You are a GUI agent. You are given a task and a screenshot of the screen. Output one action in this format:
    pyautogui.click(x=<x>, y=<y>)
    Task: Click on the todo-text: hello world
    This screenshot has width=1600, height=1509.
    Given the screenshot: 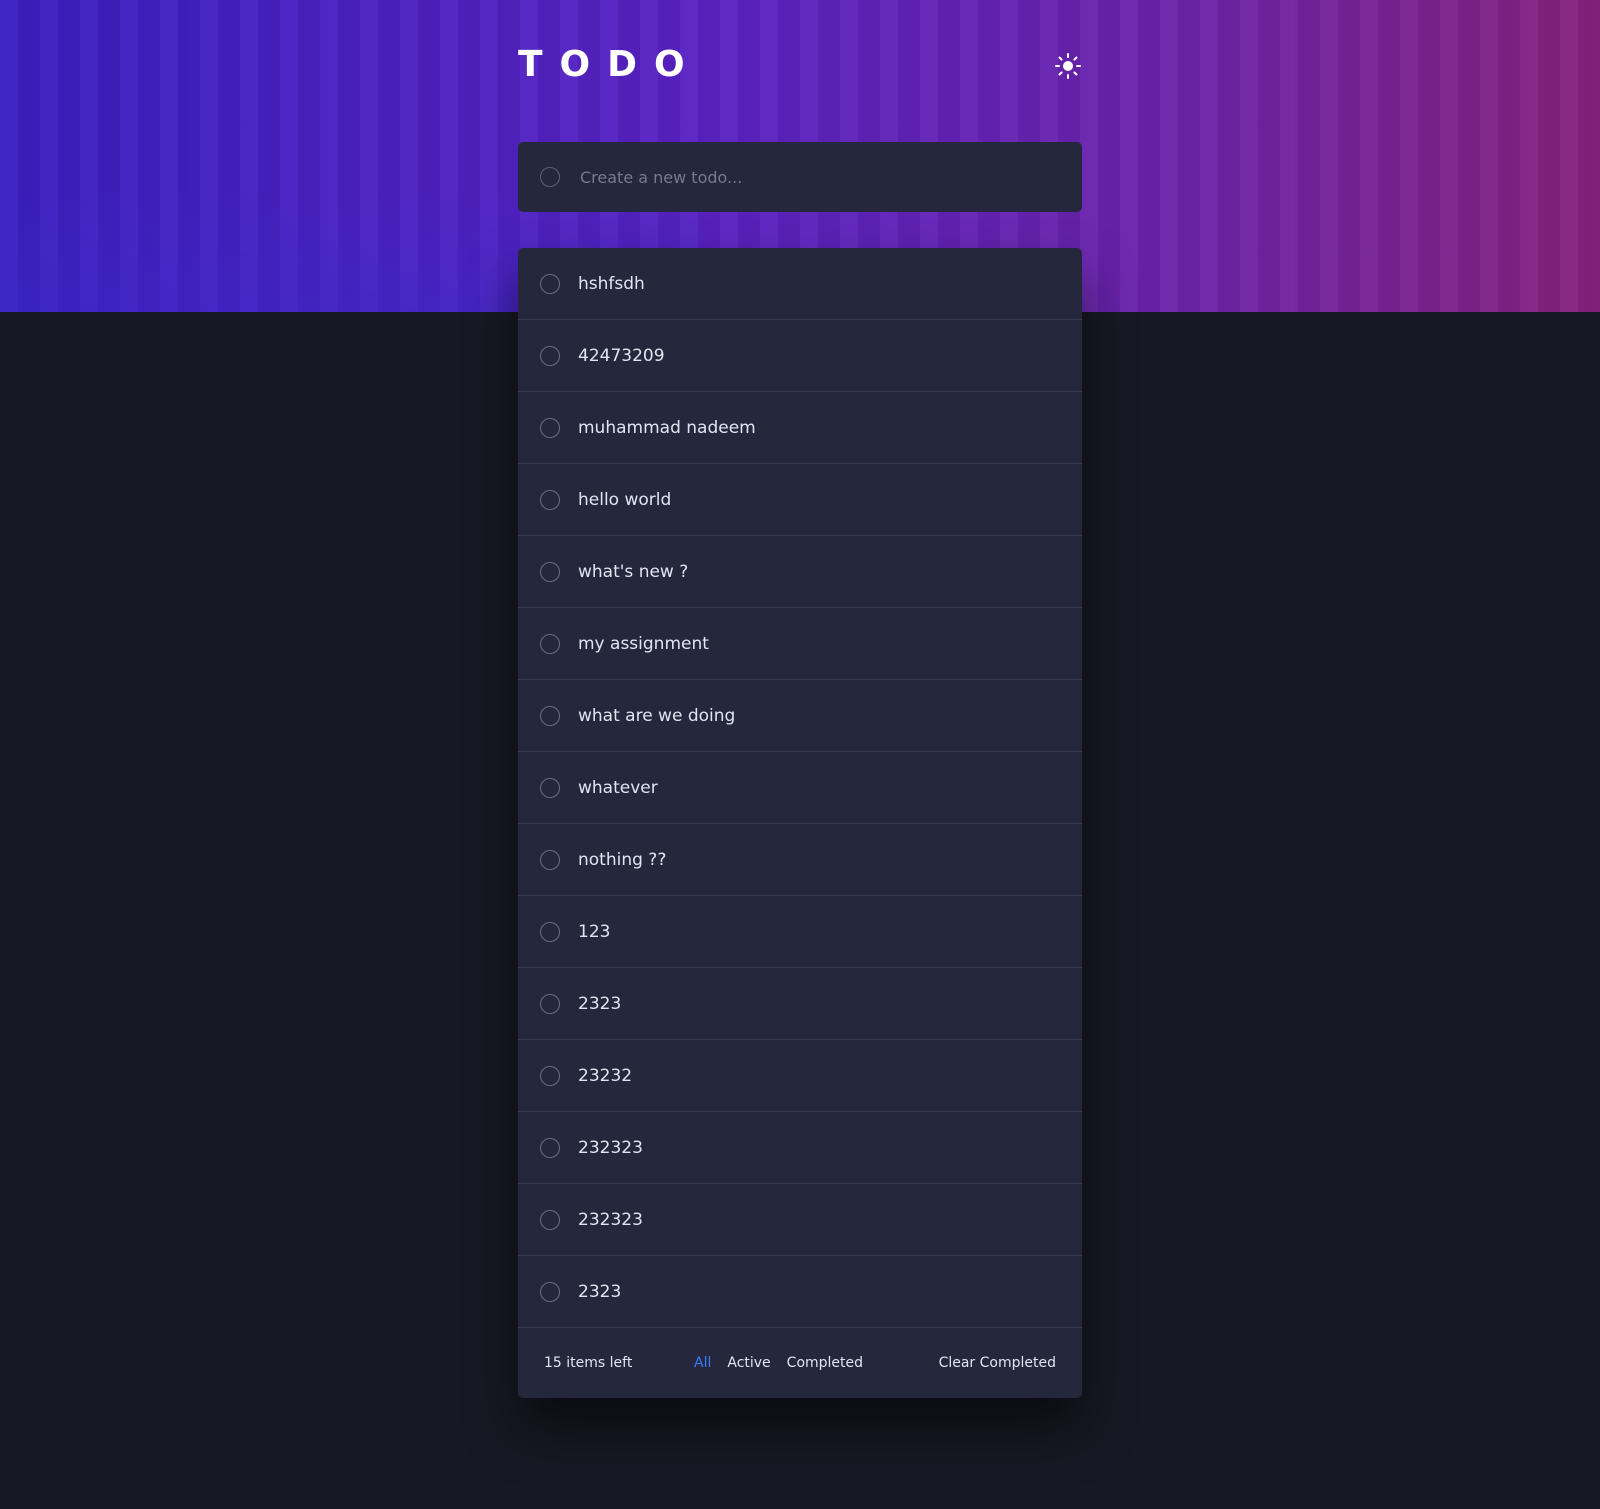 What is the action you would take?
    pyautogui.click(x=625, y=499)
    